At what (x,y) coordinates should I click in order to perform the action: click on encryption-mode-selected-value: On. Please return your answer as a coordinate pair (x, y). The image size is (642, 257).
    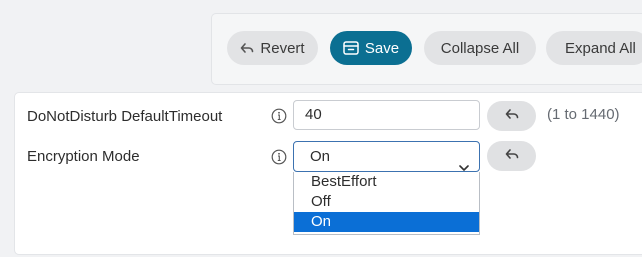
    Looking at the image, I should click on (320, 156).